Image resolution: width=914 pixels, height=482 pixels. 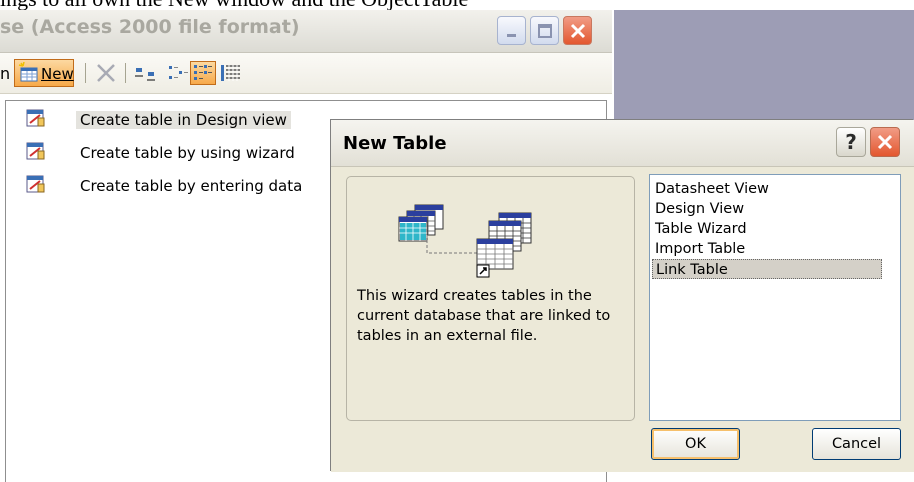 I want to click on details-view-icon, so click(x=230, y=73).